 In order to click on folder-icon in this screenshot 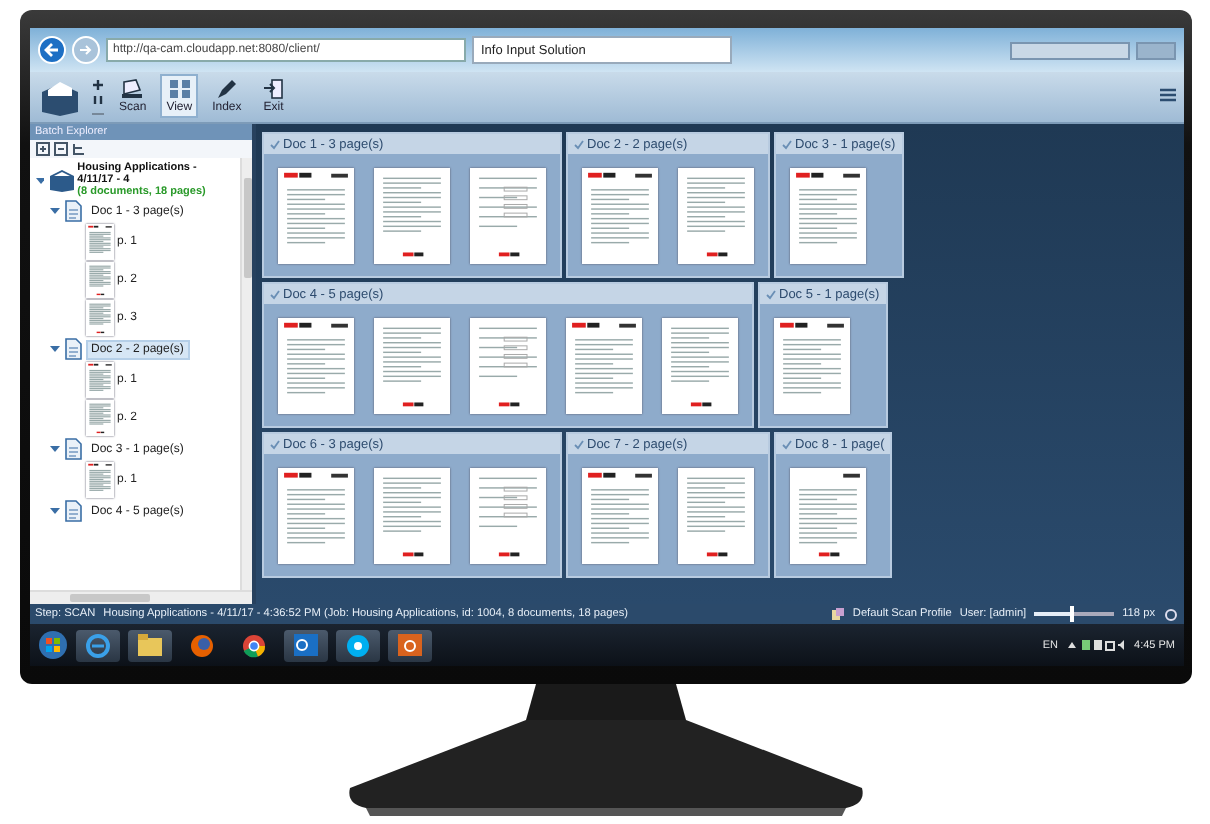, I will do `click(149, 645)`.